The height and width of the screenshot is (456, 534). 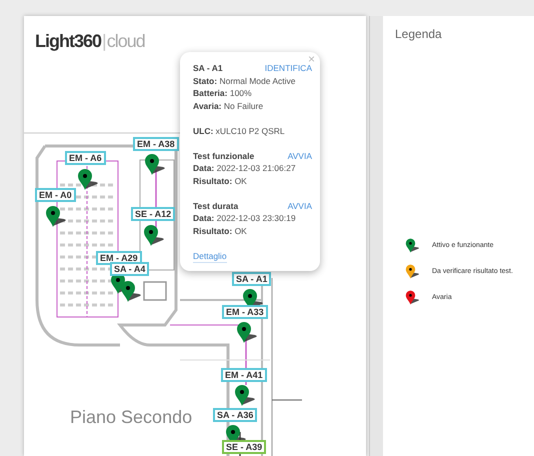 What do you see at coordinates (153, 214) in the screenshot?
I see `marker-label: SE - A12` at bounding box center [153, 214].